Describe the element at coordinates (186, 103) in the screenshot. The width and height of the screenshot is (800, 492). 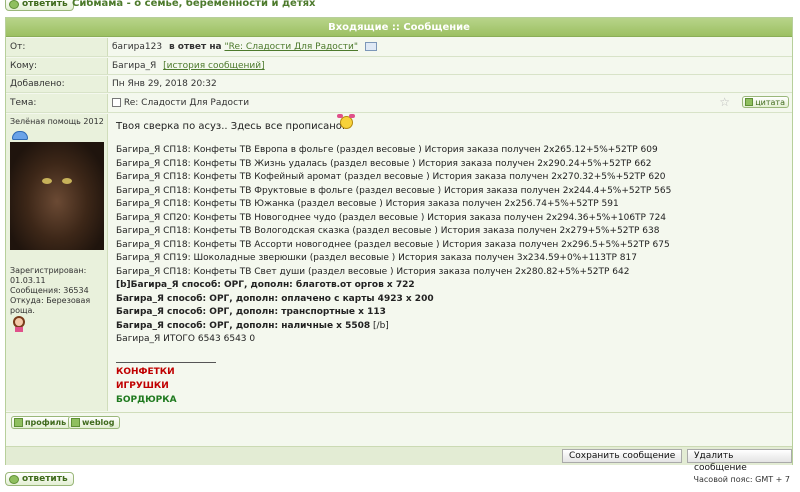
I see `subject-value: Re: Сладости Для Радости` at that location.